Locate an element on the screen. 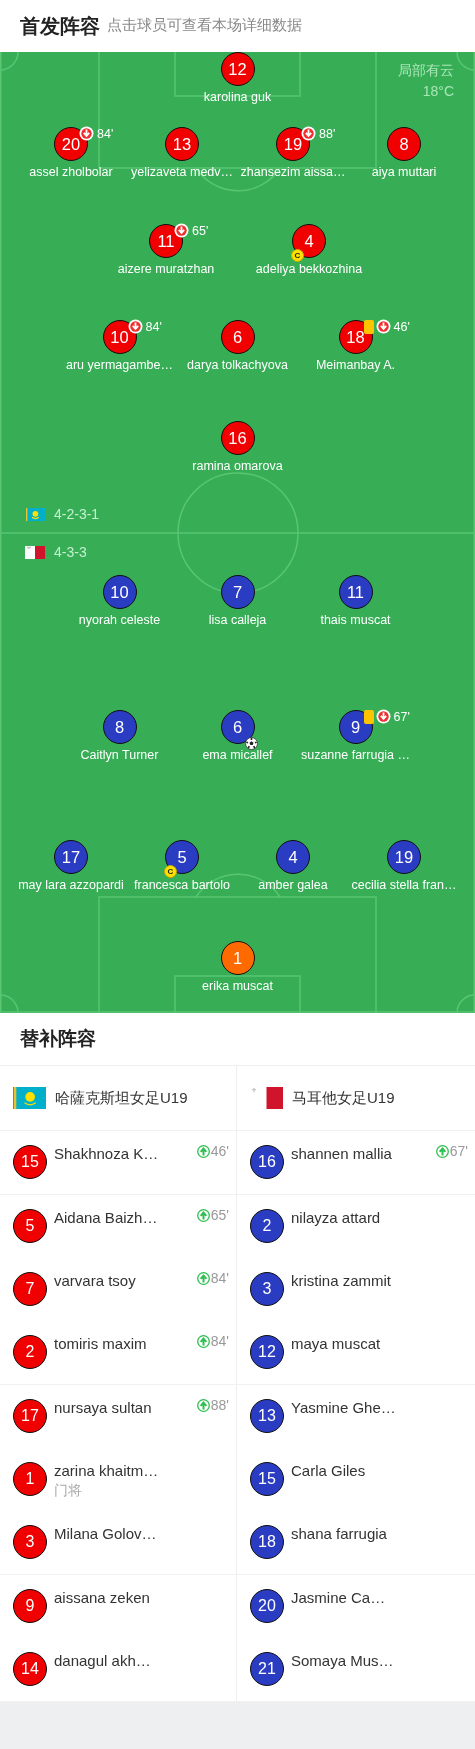 The image size is (475, 1749). section-hint: 点击球员可查看本场详细数据 is located at coordinates (204, 26).